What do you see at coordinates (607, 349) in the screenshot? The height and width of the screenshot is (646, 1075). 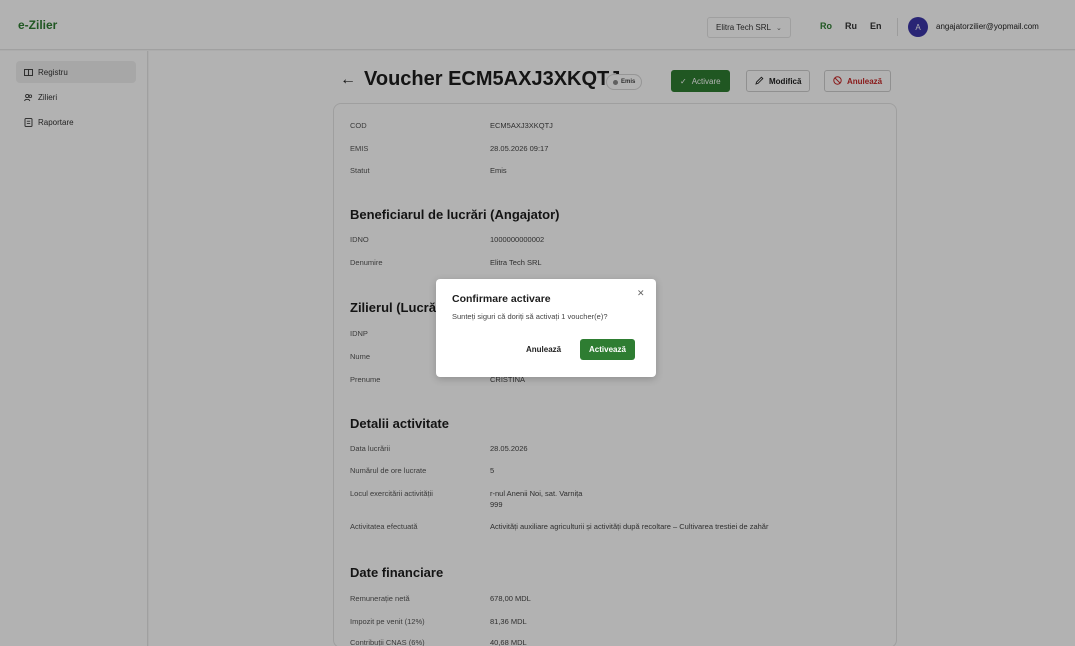 I see `dialog-confirm-button: Activează` at bounding box center [607, 349].